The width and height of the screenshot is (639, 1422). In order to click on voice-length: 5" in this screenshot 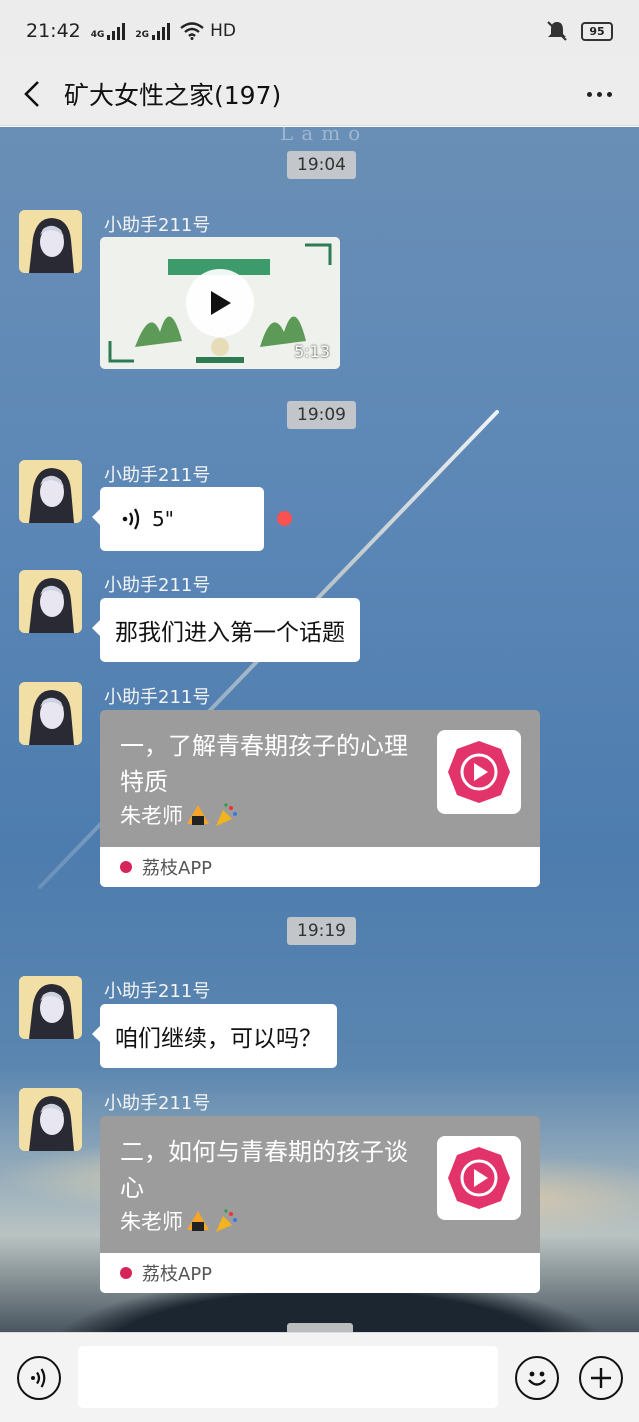, I will do `click(163, 519)`.